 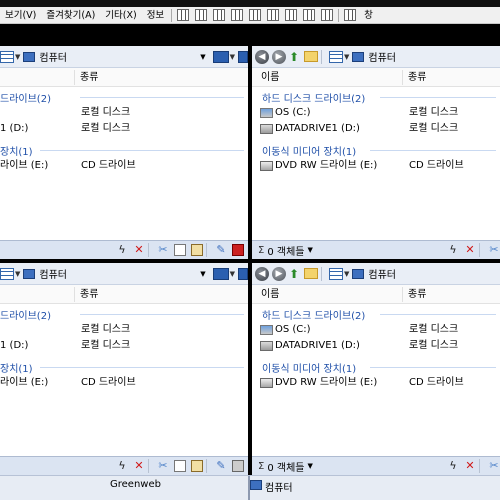 What do you see at coordinates (350, 15) in the screenshot?
I see `help-icon` at bounding box center [350, 15].